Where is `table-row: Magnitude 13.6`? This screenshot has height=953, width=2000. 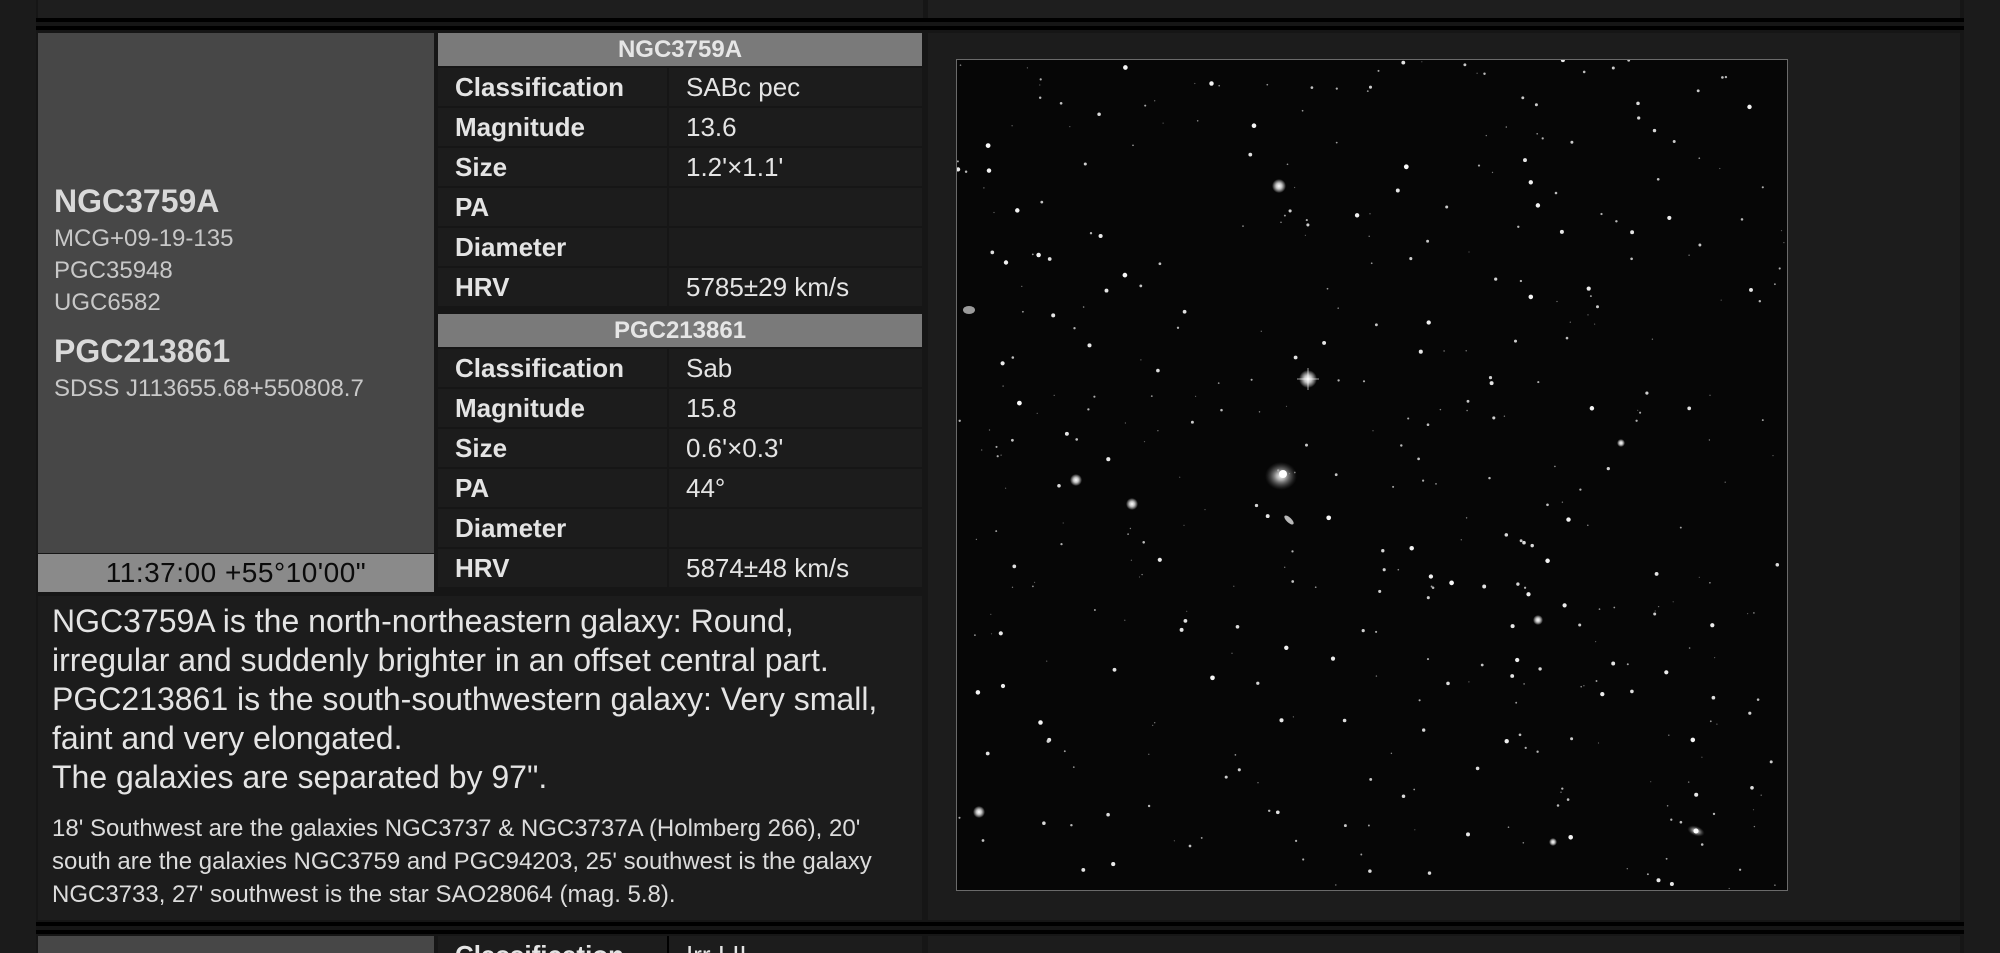
table-row: Magnitude 13.6 is located at coordinates (680, 127).